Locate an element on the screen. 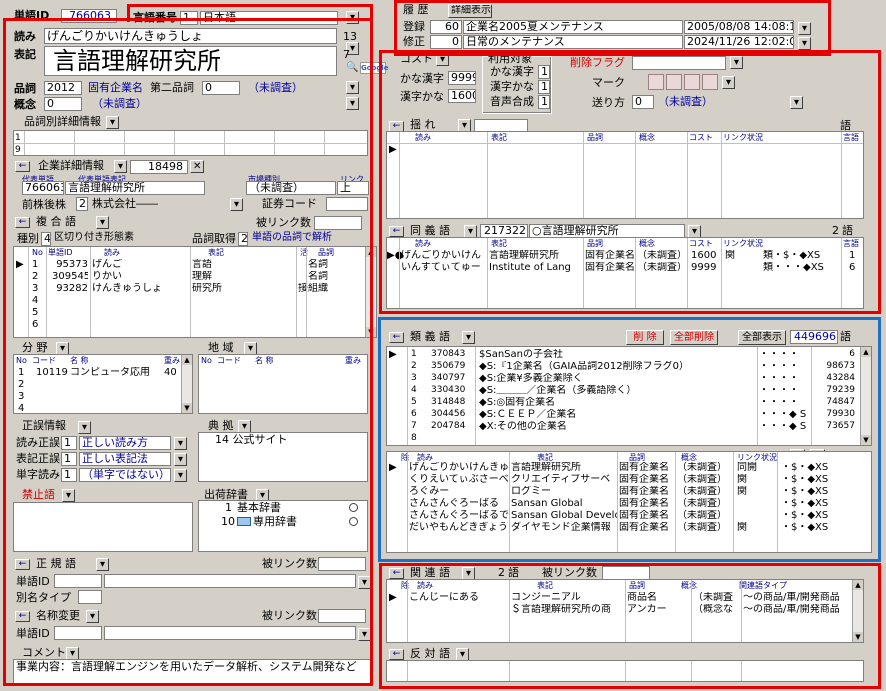  company-dropdown: ▾ is located at coordinates (120, 166).